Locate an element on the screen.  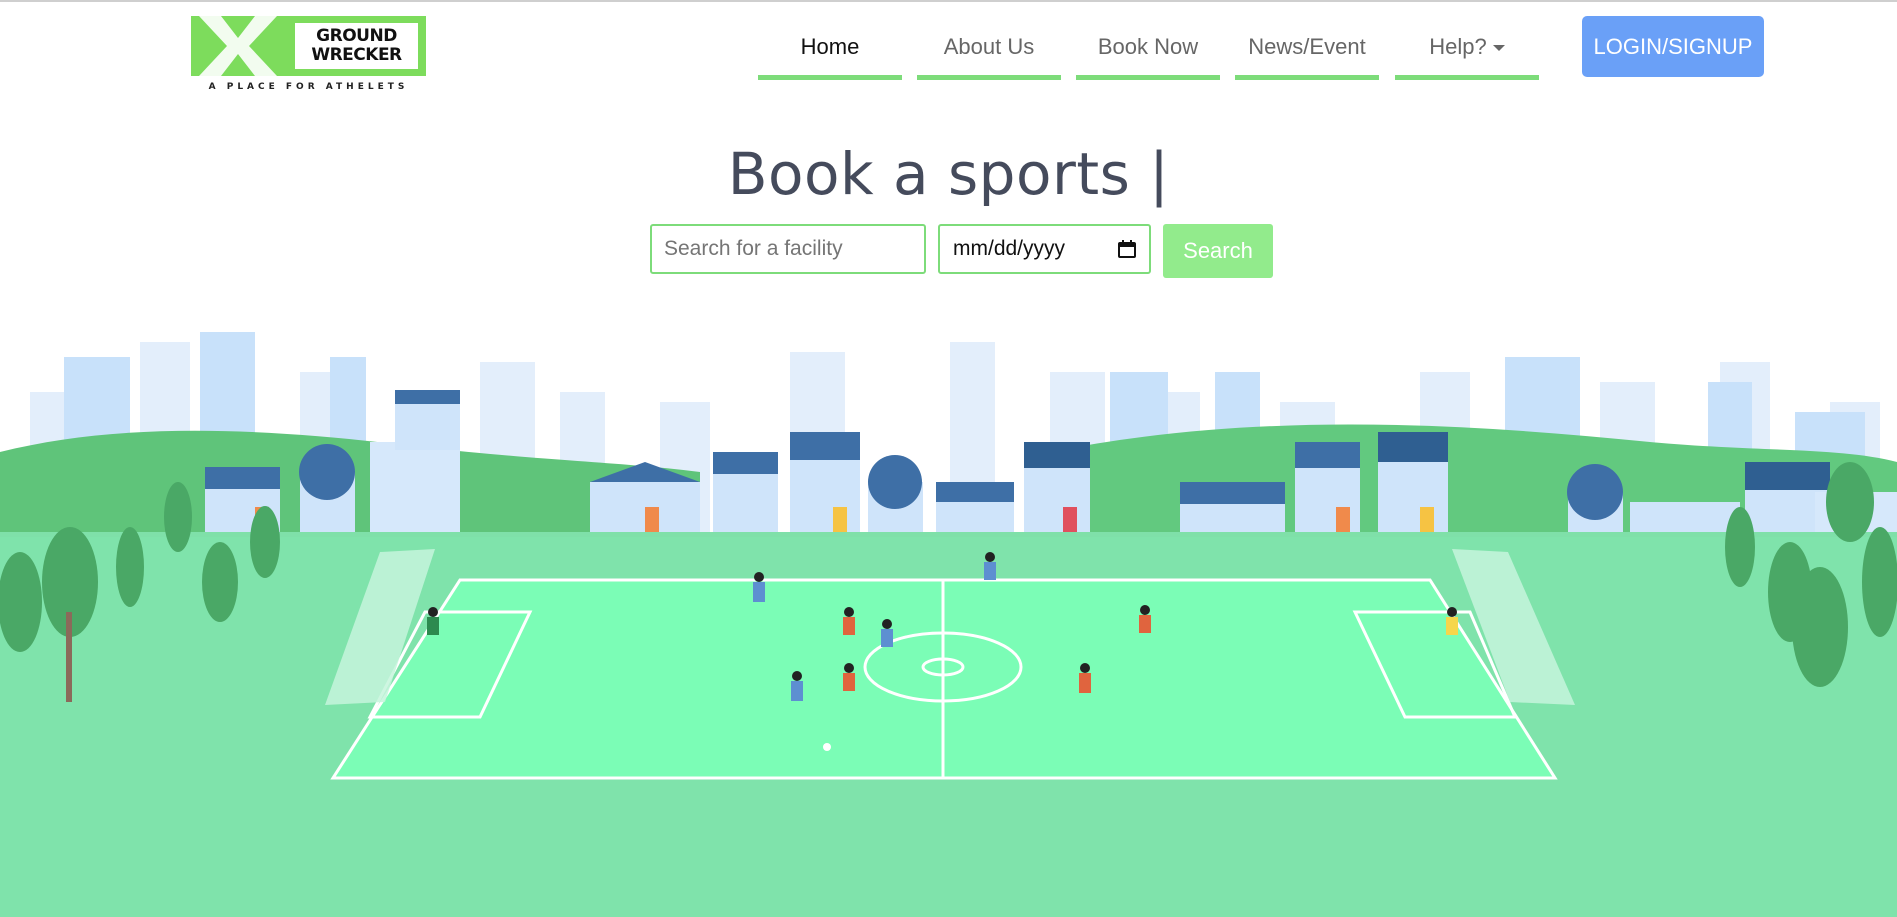
nav-news-event-label: News/Event is located at coordinates (1307, 46).